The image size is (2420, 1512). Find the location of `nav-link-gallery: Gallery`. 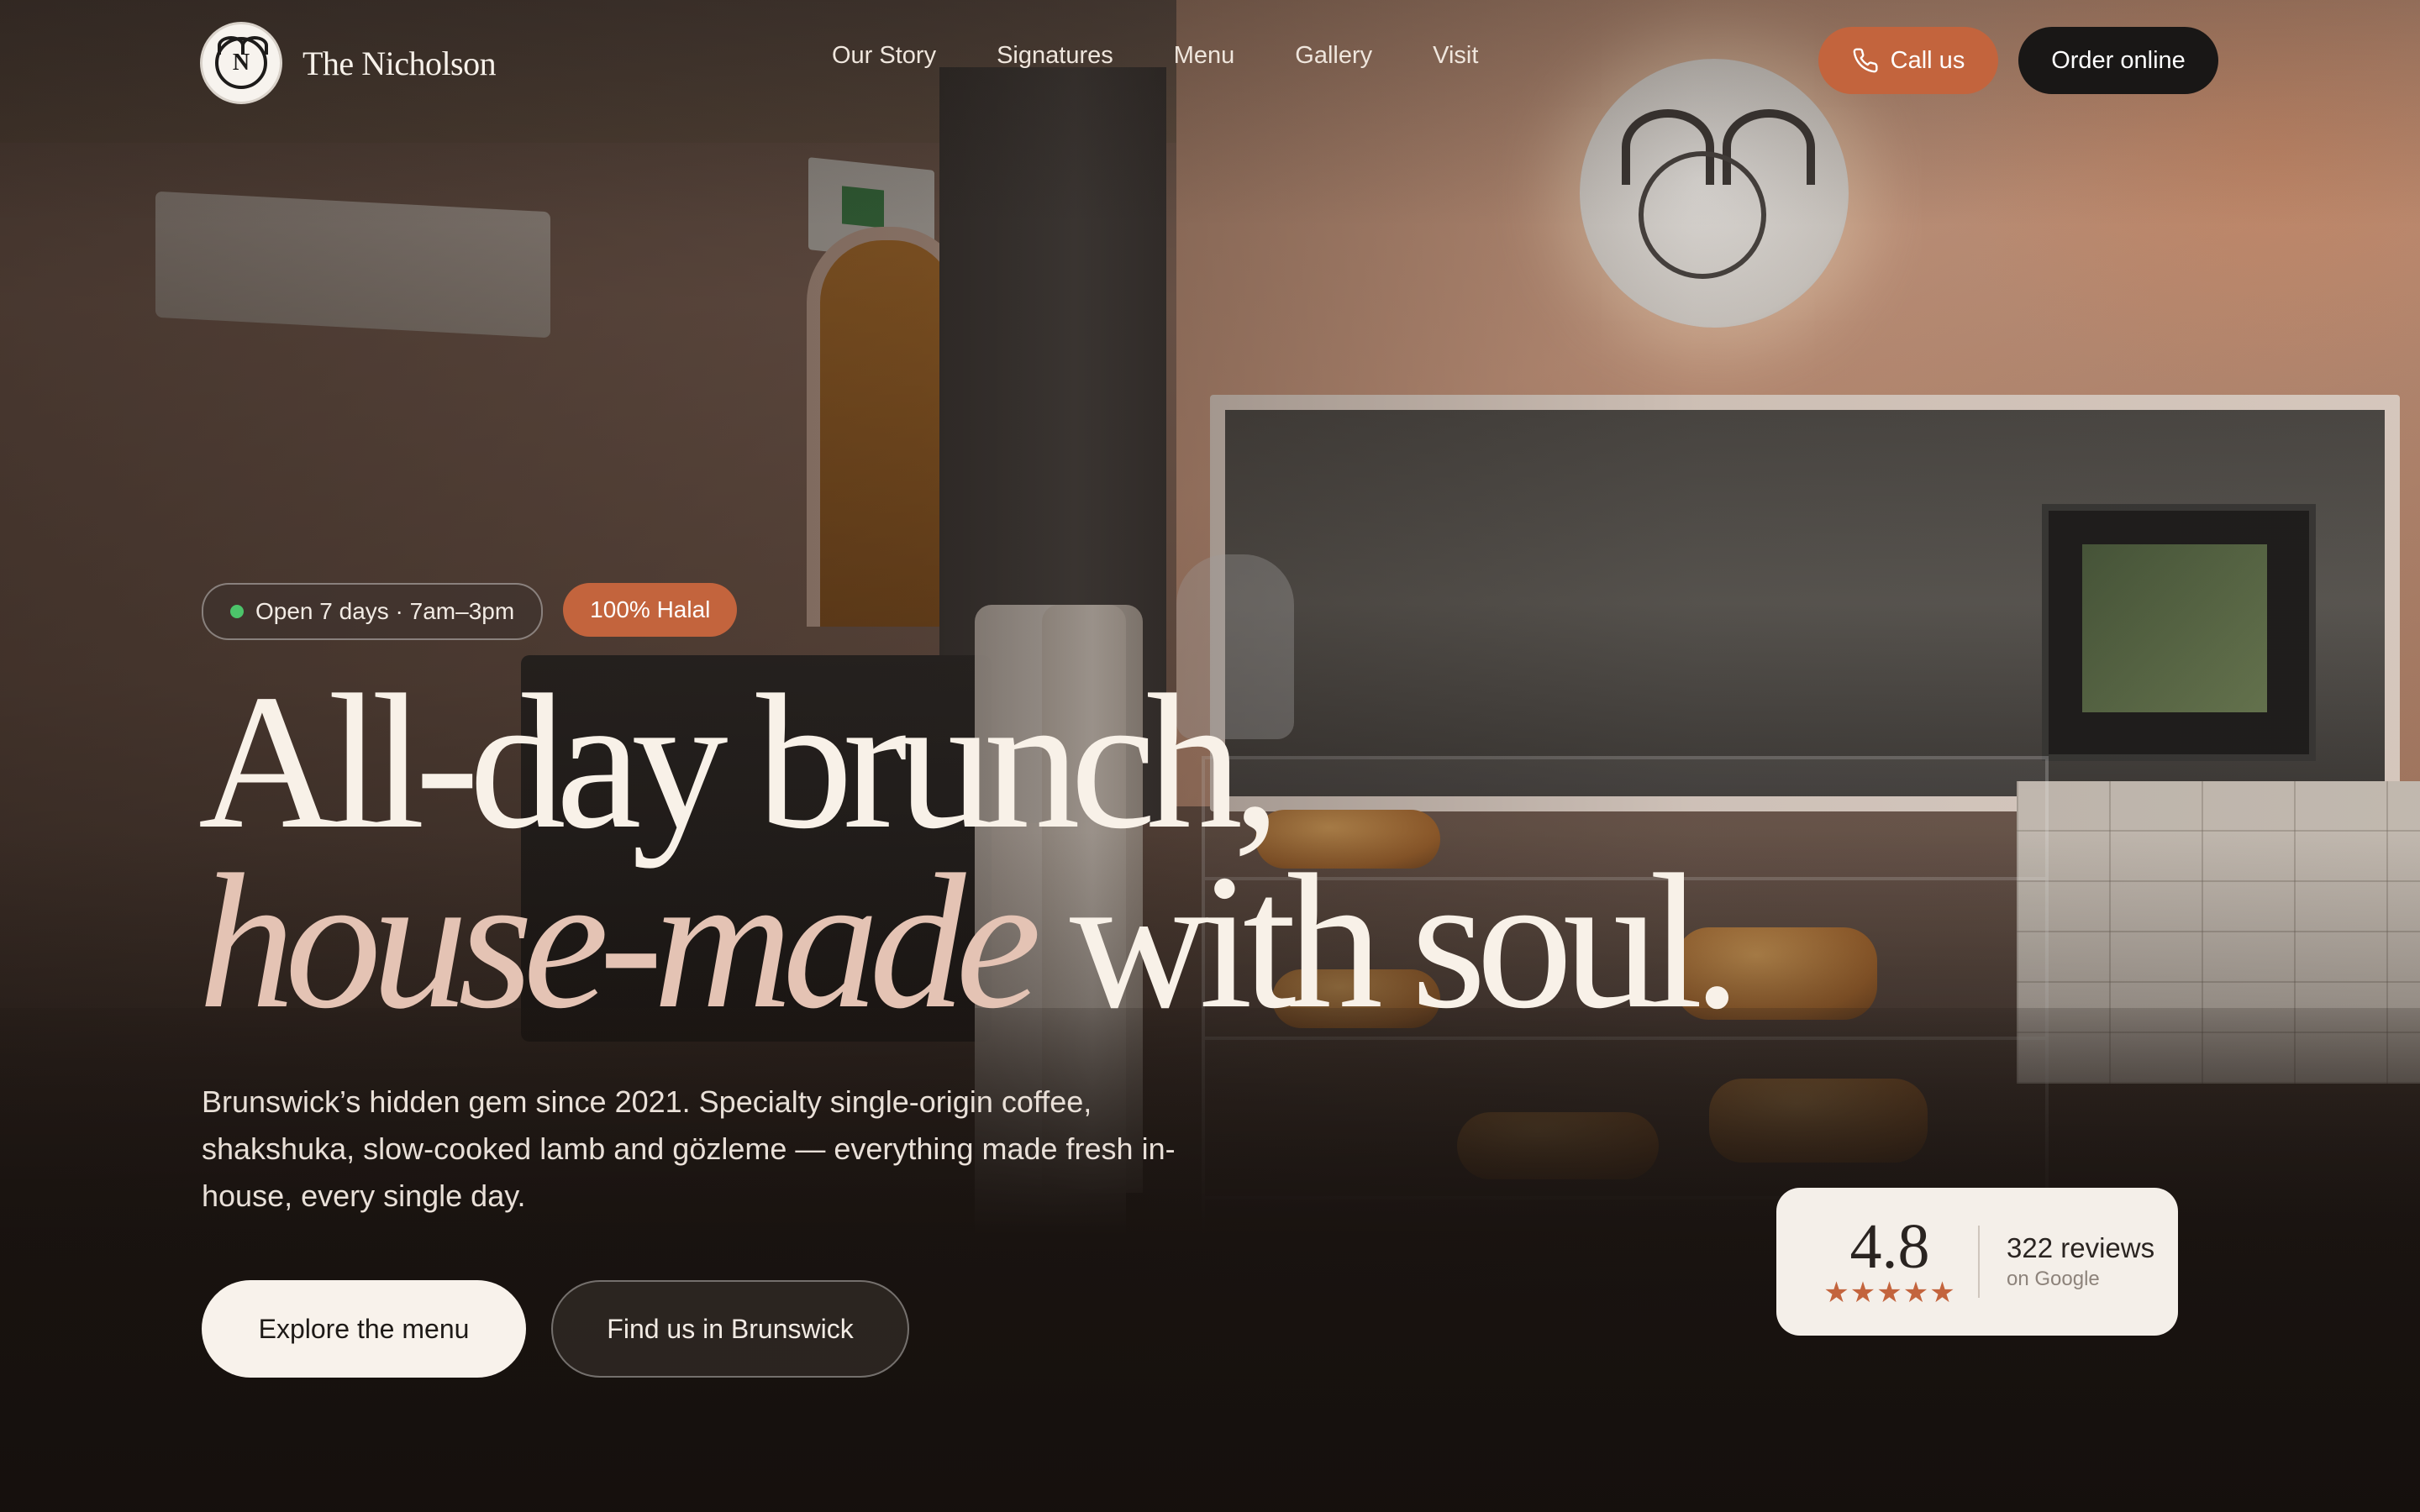

nav-link-gallery: Gallery is located at coordinates (1333, 56).